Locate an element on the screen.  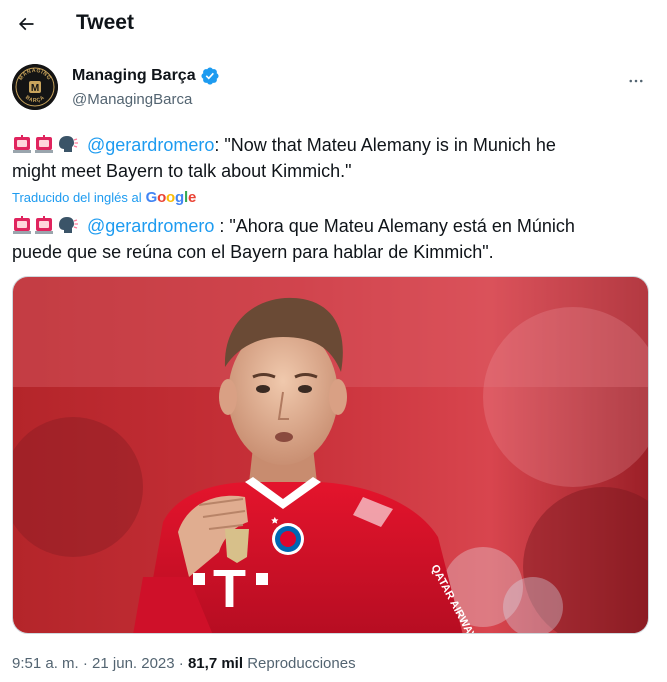
managing-barca-logo: MANAGING BARÇA M is located at coordinates (35, 87).